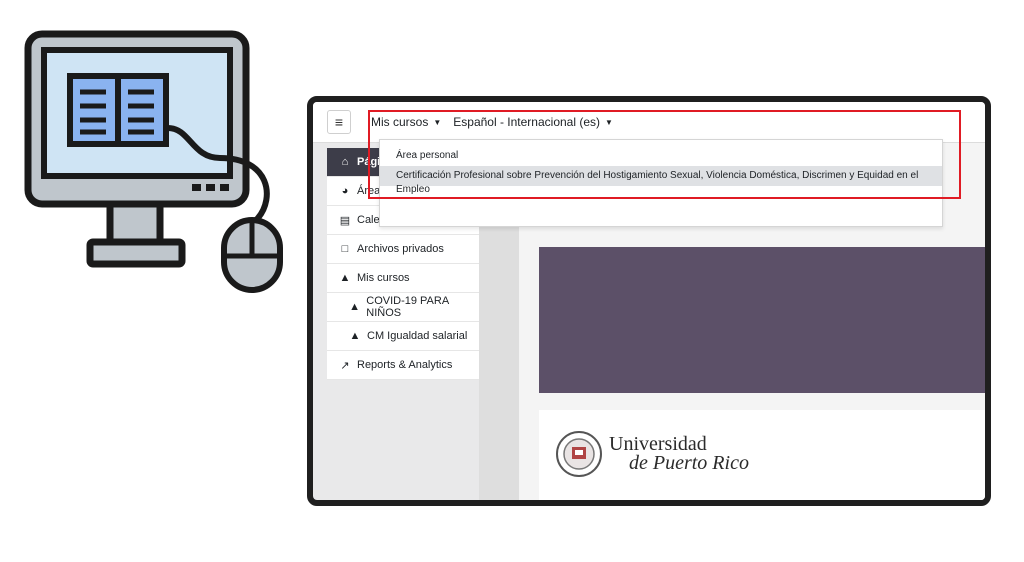 The image size is (1024, 562). What do you see at coordinates (689, 463) in the screenshot?
I see `university-name-line2: de Puerto Rico` at bounding box center [689, 463].